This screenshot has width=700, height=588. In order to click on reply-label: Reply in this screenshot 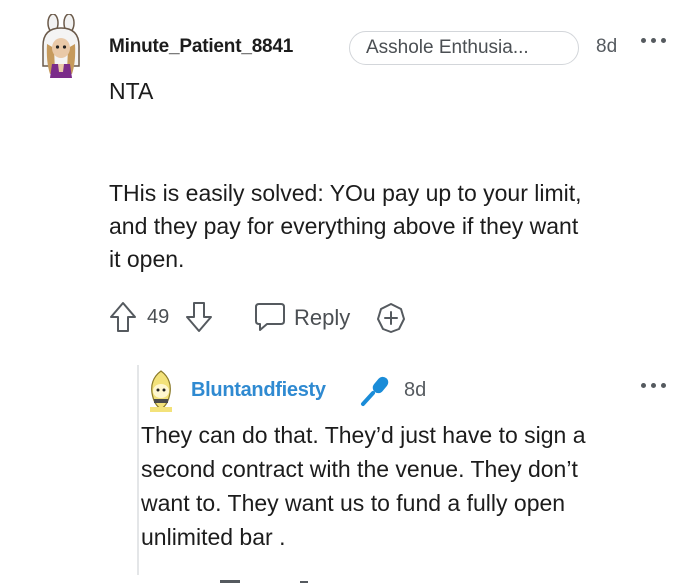, I will do `click(322, 317)`.